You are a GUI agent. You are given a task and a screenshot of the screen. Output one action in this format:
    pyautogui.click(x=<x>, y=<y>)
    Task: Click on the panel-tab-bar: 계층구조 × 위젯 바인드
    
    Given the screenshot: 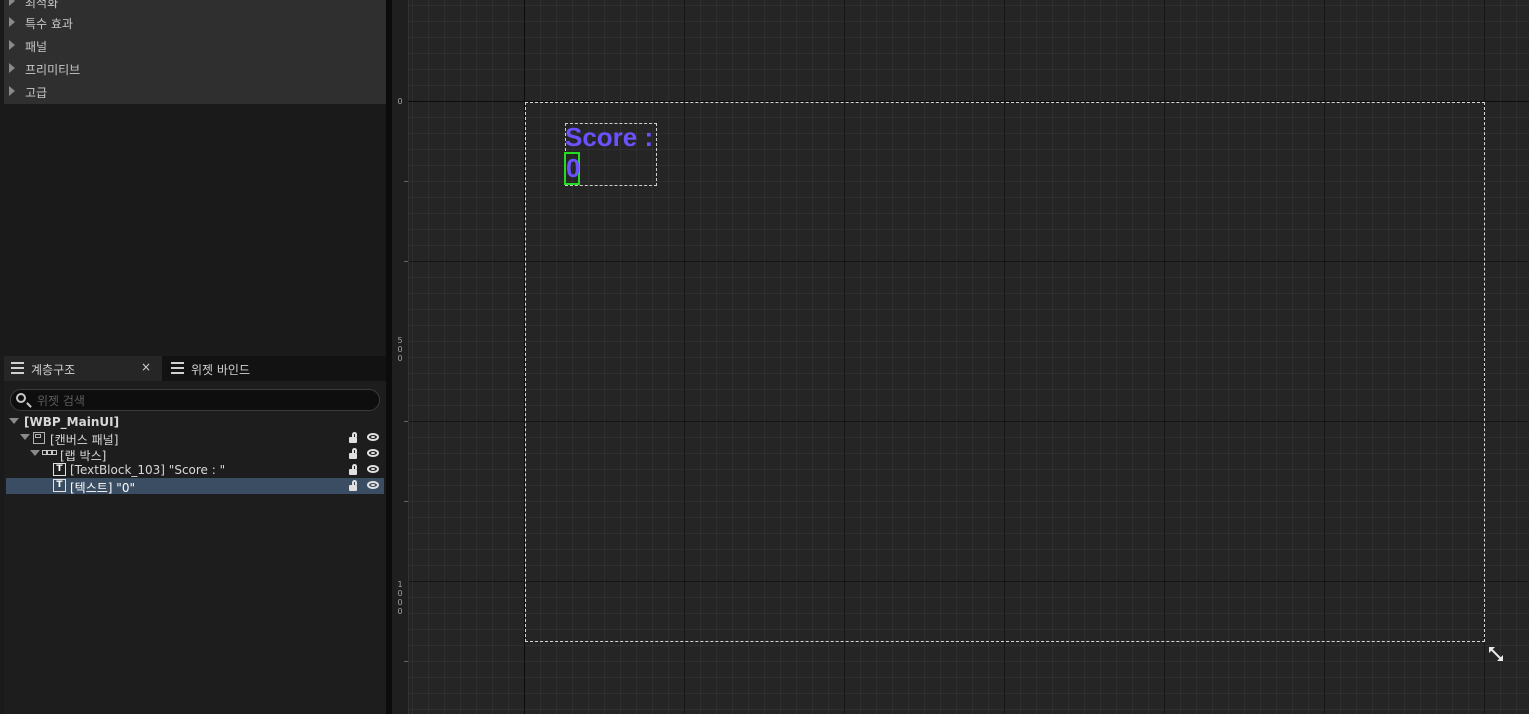 What is the action you would take?
    pyautogui.click(x=195, y=368)
    